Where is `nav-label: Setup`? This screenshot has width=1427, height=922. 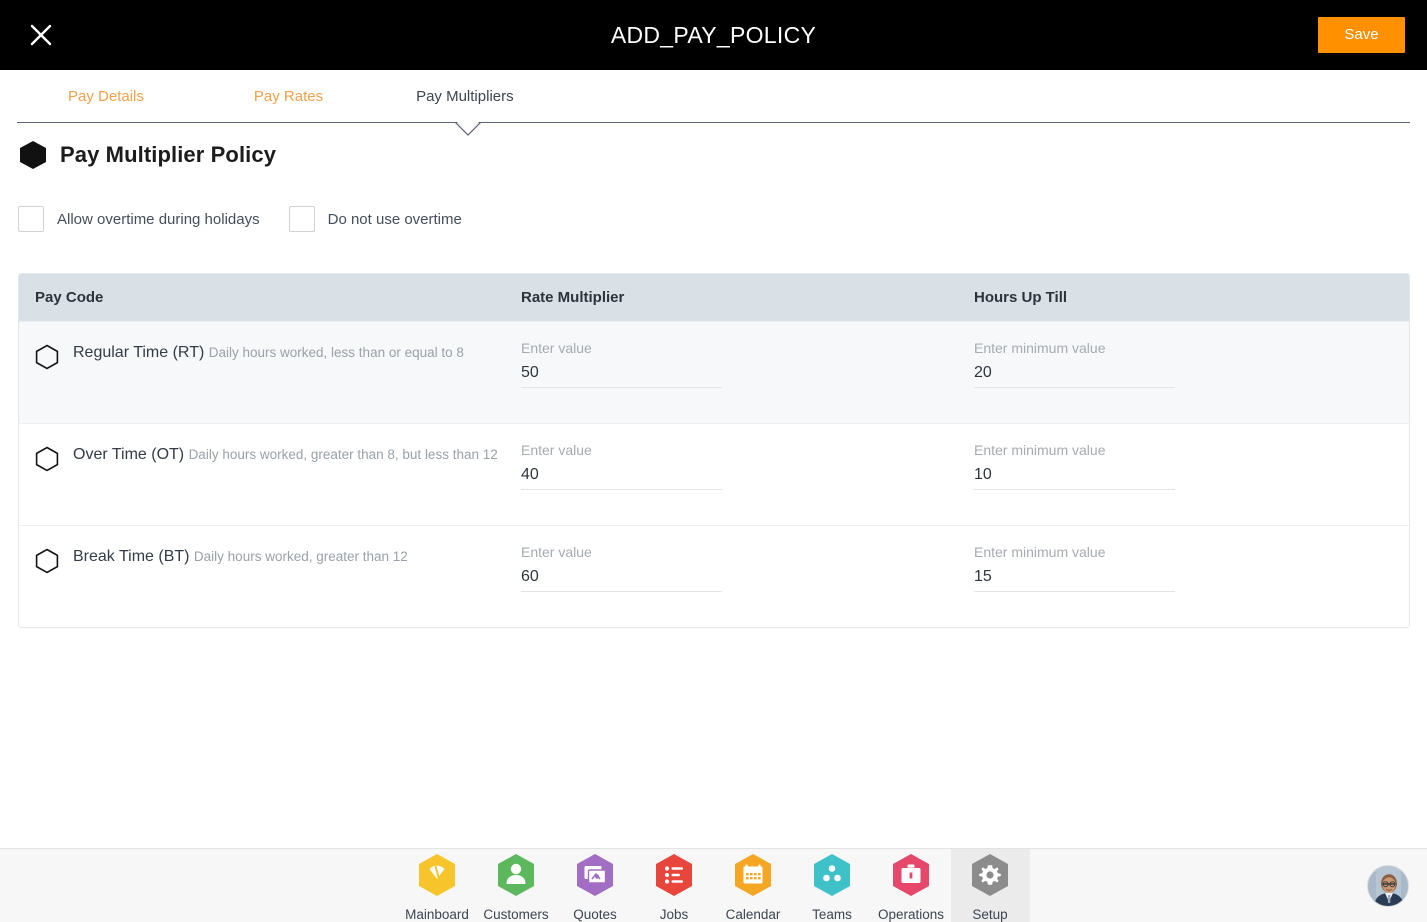
nav-label: Setup is located at coordinates (990, 914).